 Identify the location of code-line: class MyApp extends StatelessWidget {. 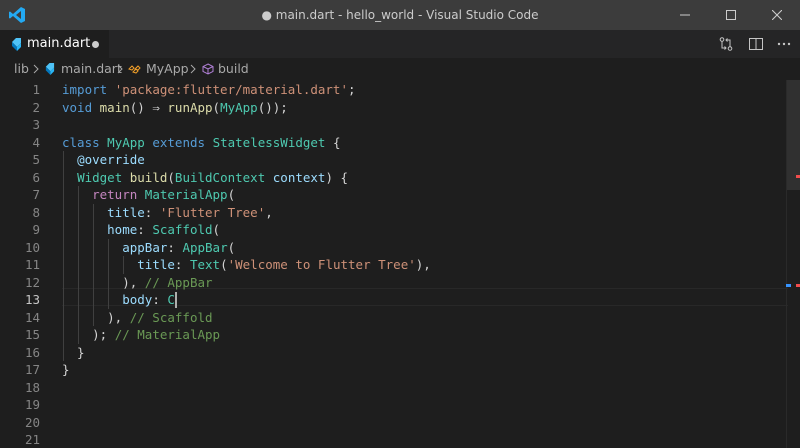
(201, 143).